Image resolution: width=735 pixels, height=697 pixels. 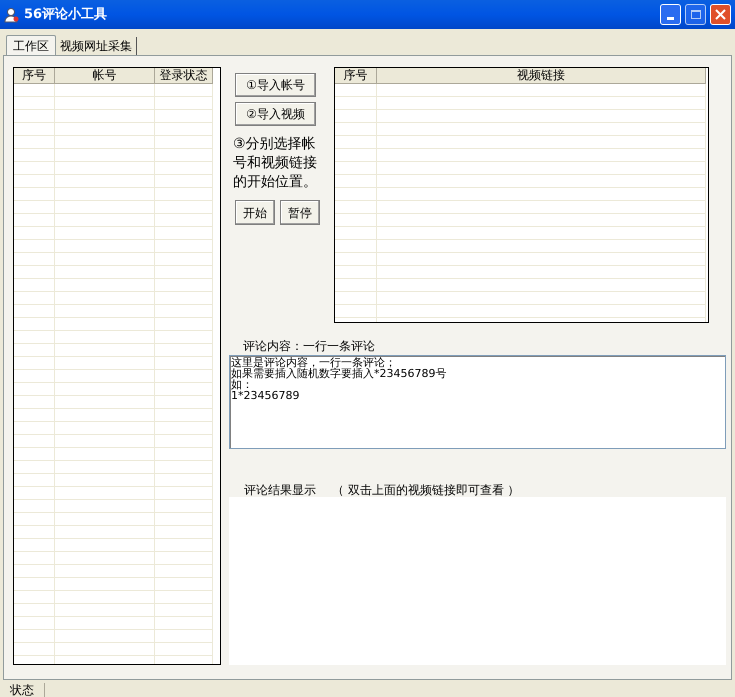 I want to click on column-header: 登录状态, so click(x=184, y=76).